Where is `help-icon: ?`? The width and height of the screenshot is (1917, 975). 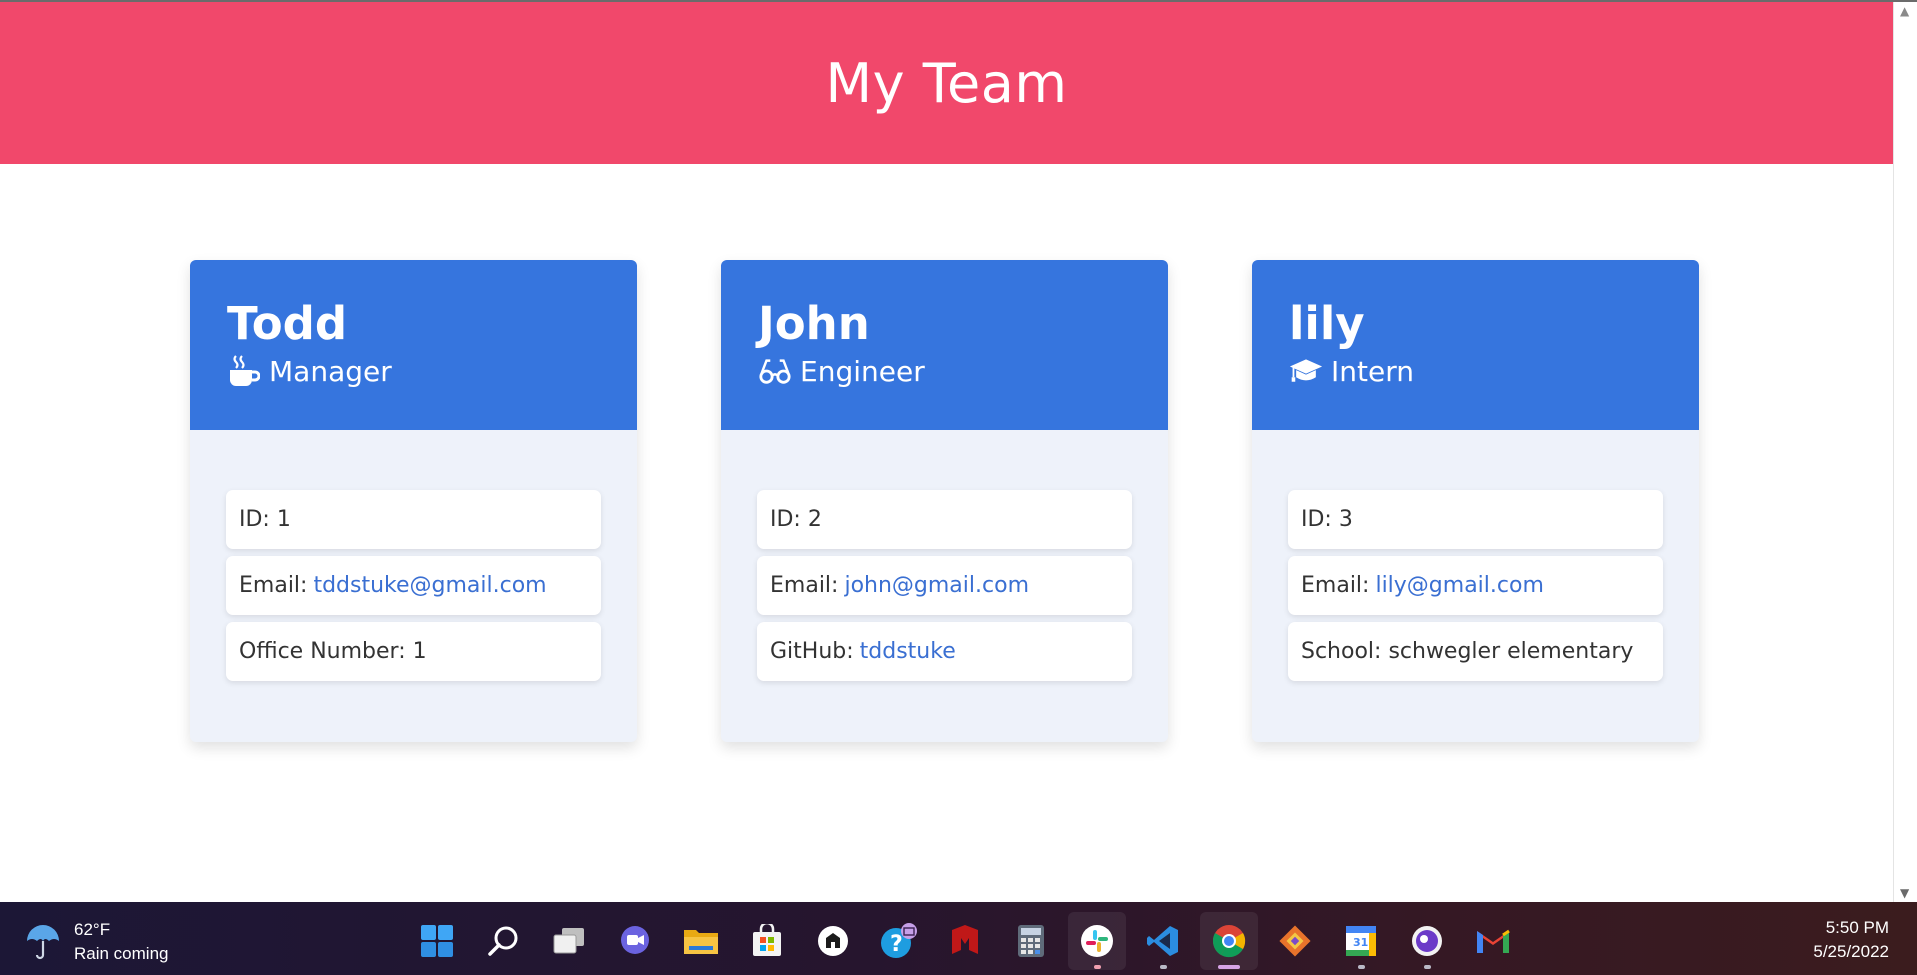 help-icon: ? is located at coordinates (899, 941).